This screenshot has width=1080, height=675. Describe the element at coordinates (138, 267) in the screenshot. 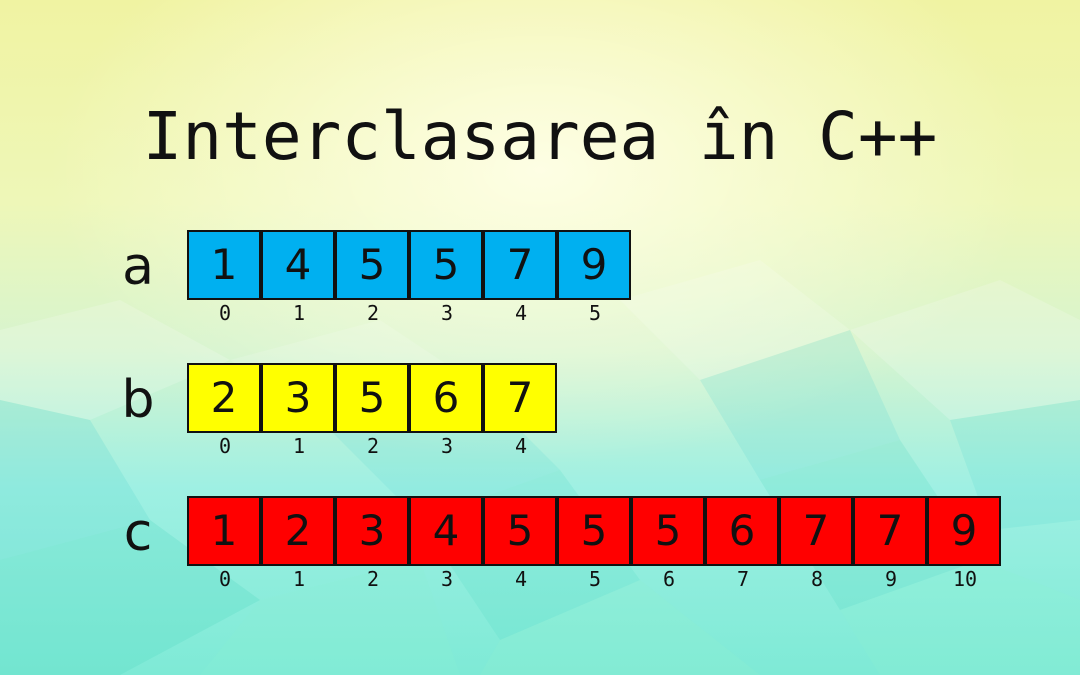

I see `array-name-a: a` at that location.